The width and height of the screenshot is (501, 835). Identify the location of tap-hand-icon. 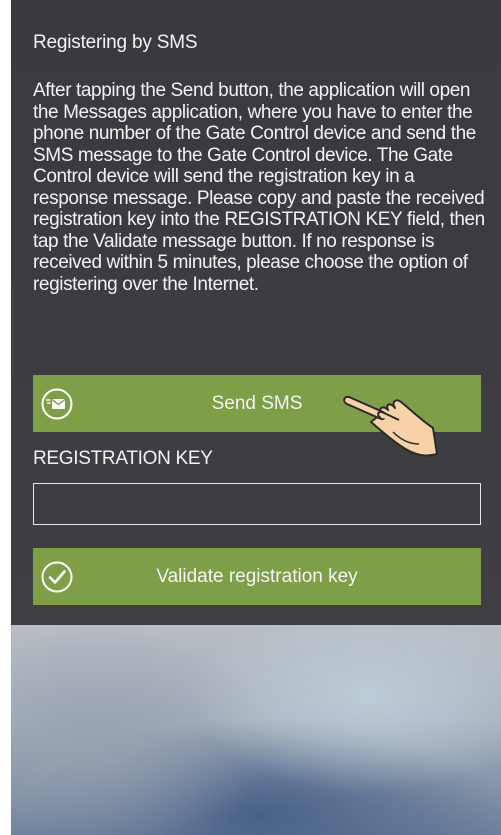
(390, 426).